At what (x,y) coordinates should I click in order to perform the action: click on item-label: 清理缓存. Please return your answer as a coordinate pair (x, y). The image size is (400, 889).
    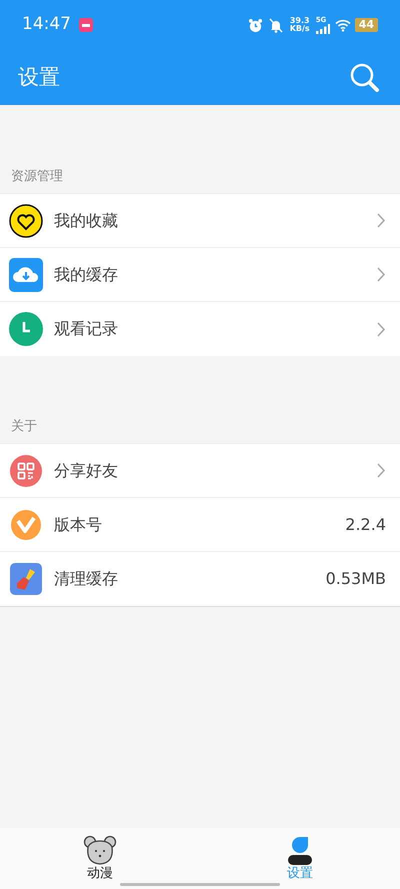
    Looking at the image, I should click on (86, 579).